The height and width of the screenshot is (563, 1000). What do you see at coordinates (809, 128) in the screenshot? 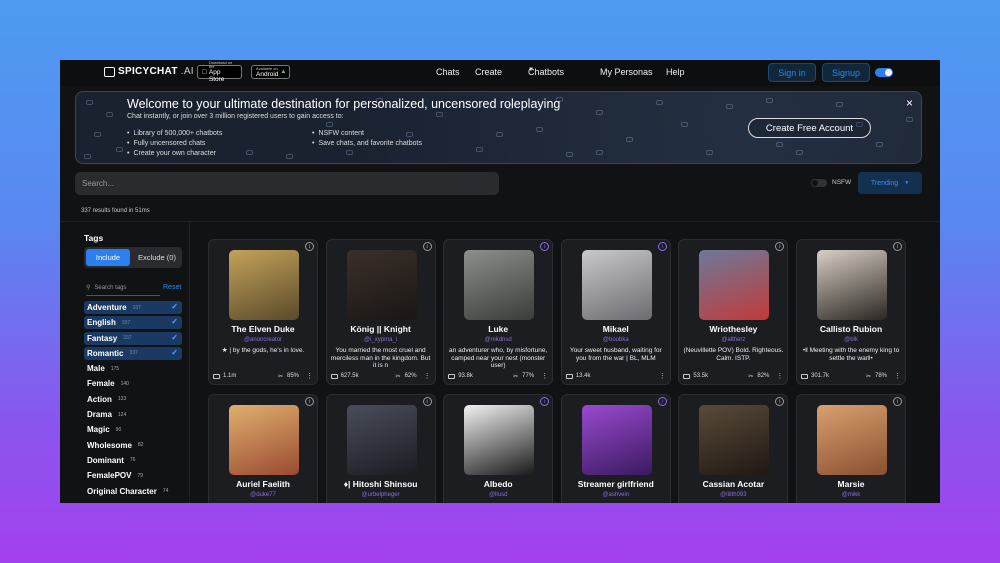
I see `create-account-button: Create Free Account` at bounding box center [809, 128].